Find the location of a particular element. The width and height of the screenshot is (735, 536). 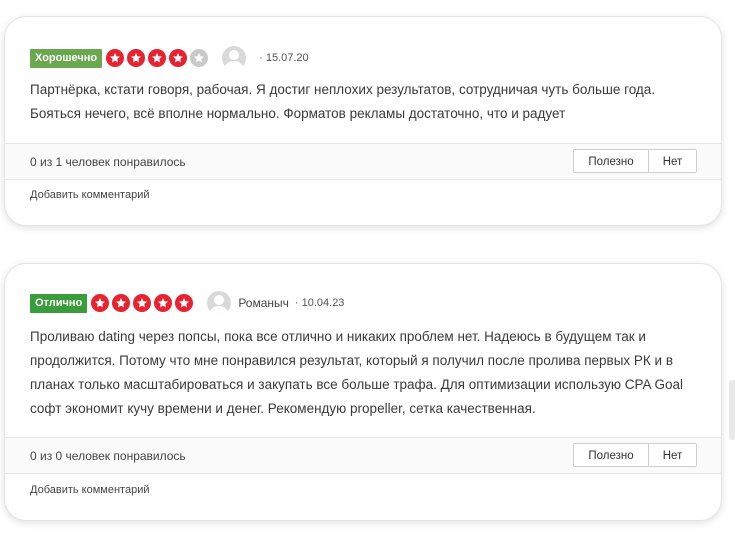

rating-badge: Хорошечно is located at coordinates (66, 58).